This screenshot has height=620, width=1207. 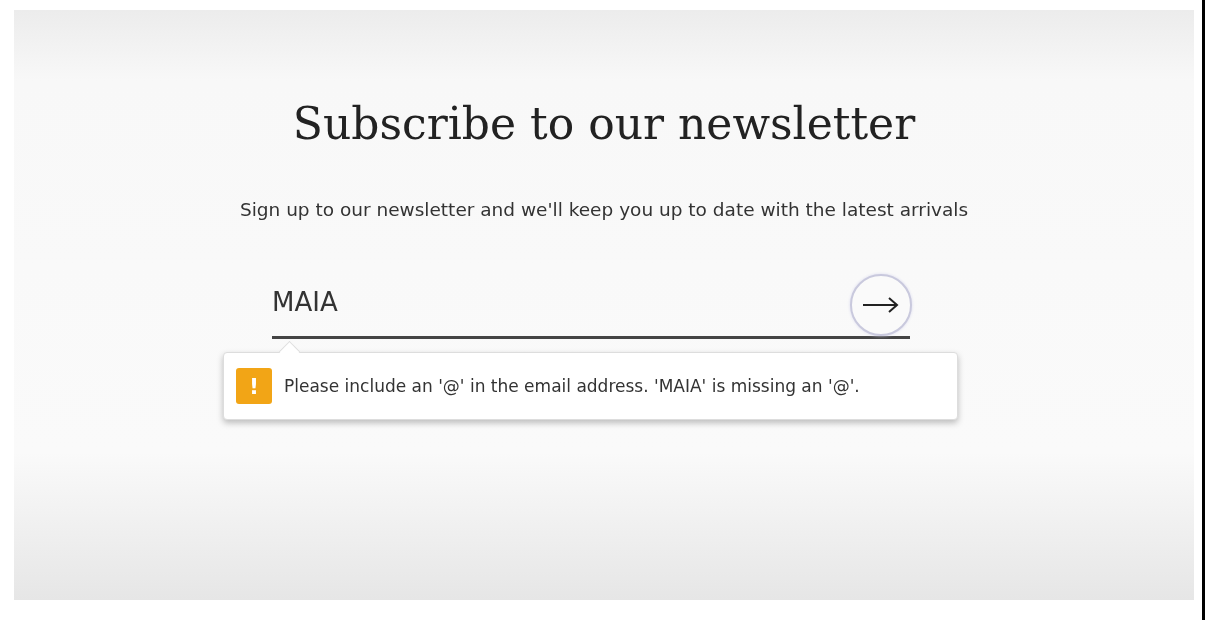 I want to click on warning-icon: !, so click(x=254, y=386).